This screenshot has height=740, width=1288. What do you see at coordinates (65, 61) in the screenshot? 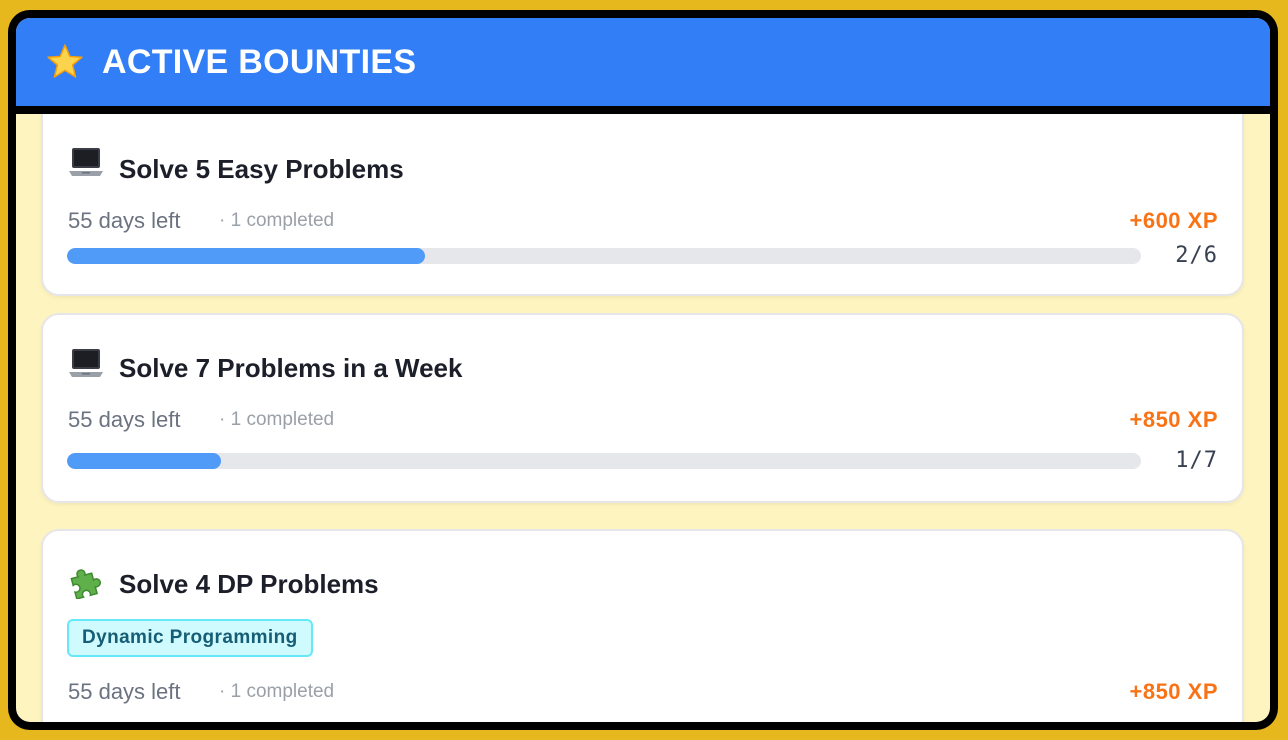
I see `star-icon` at bounding box center [65, 61].